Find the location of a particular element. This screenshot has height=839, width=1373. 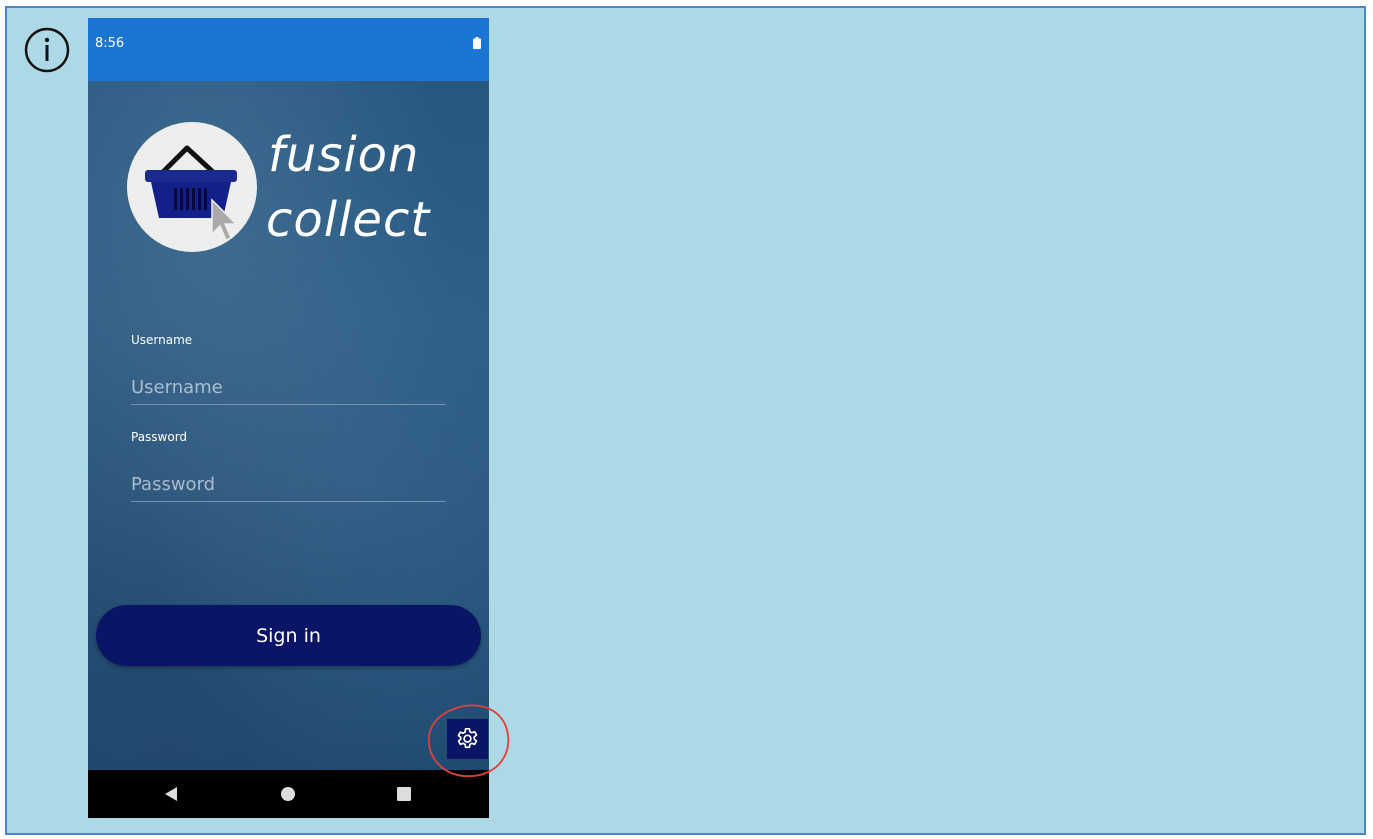

info-icon is located at coordinates (47, 50).